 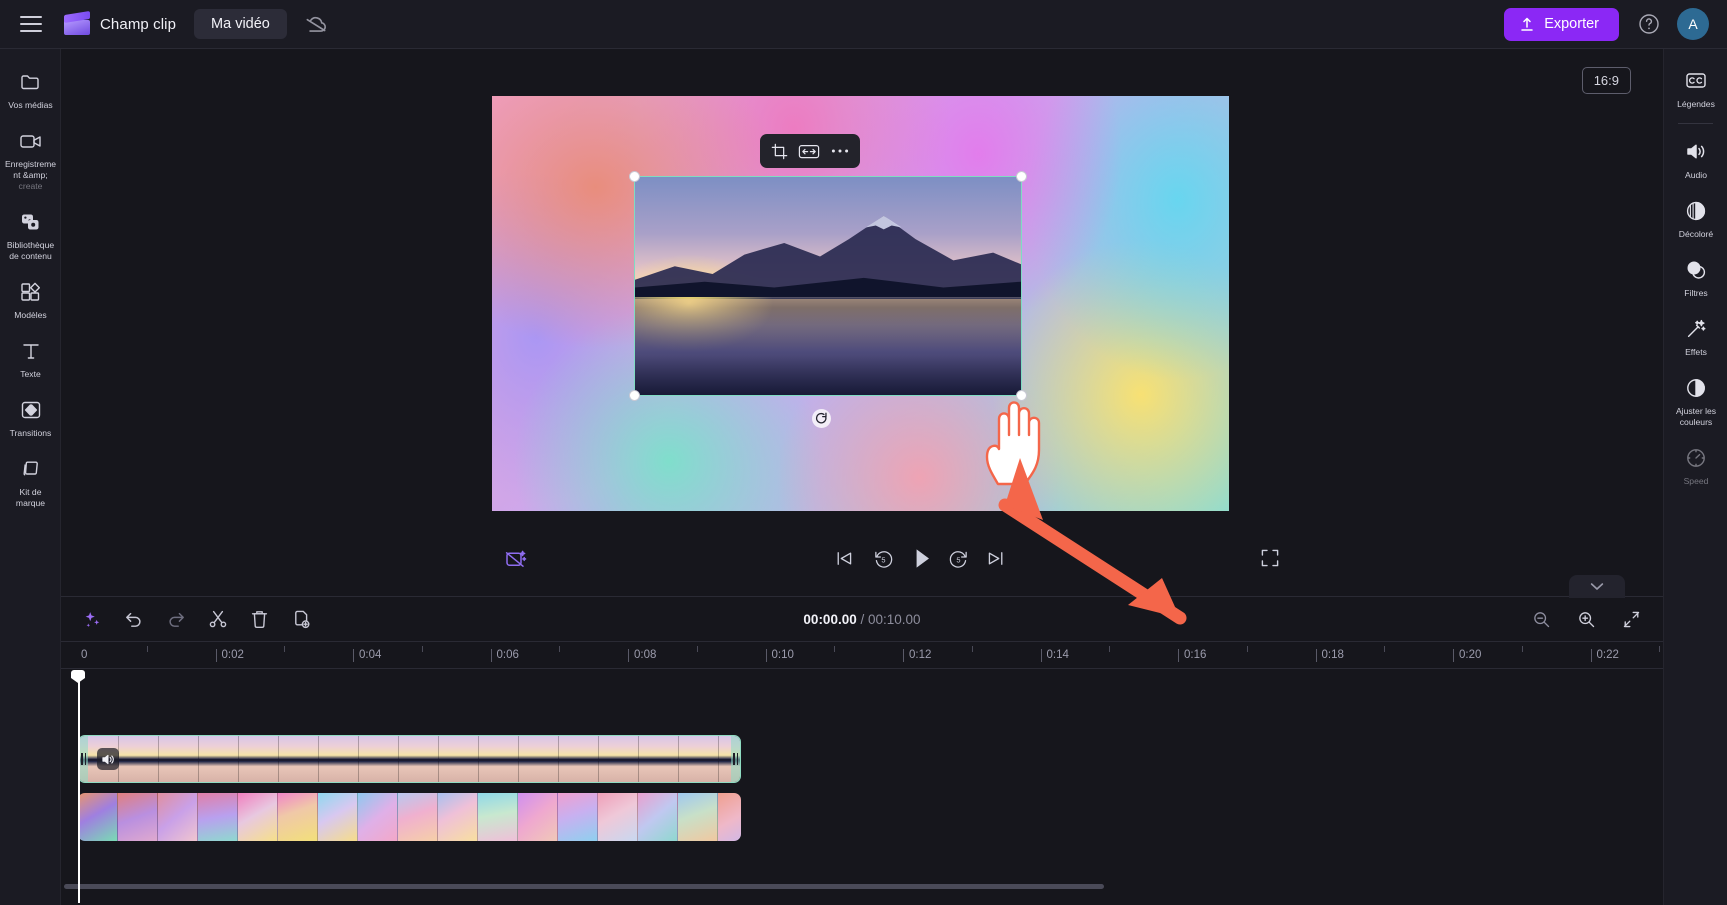 I want to click on sidebar-item-label: Transitions, so click(x=30, y=433).